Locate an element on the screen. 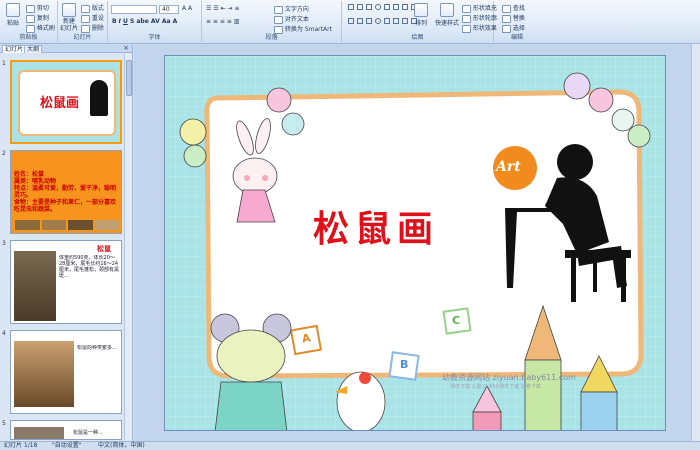 Image resolution: width=700 pixels, height=450 pixels. find-button: 查找 is located at coordinates (513, 8).